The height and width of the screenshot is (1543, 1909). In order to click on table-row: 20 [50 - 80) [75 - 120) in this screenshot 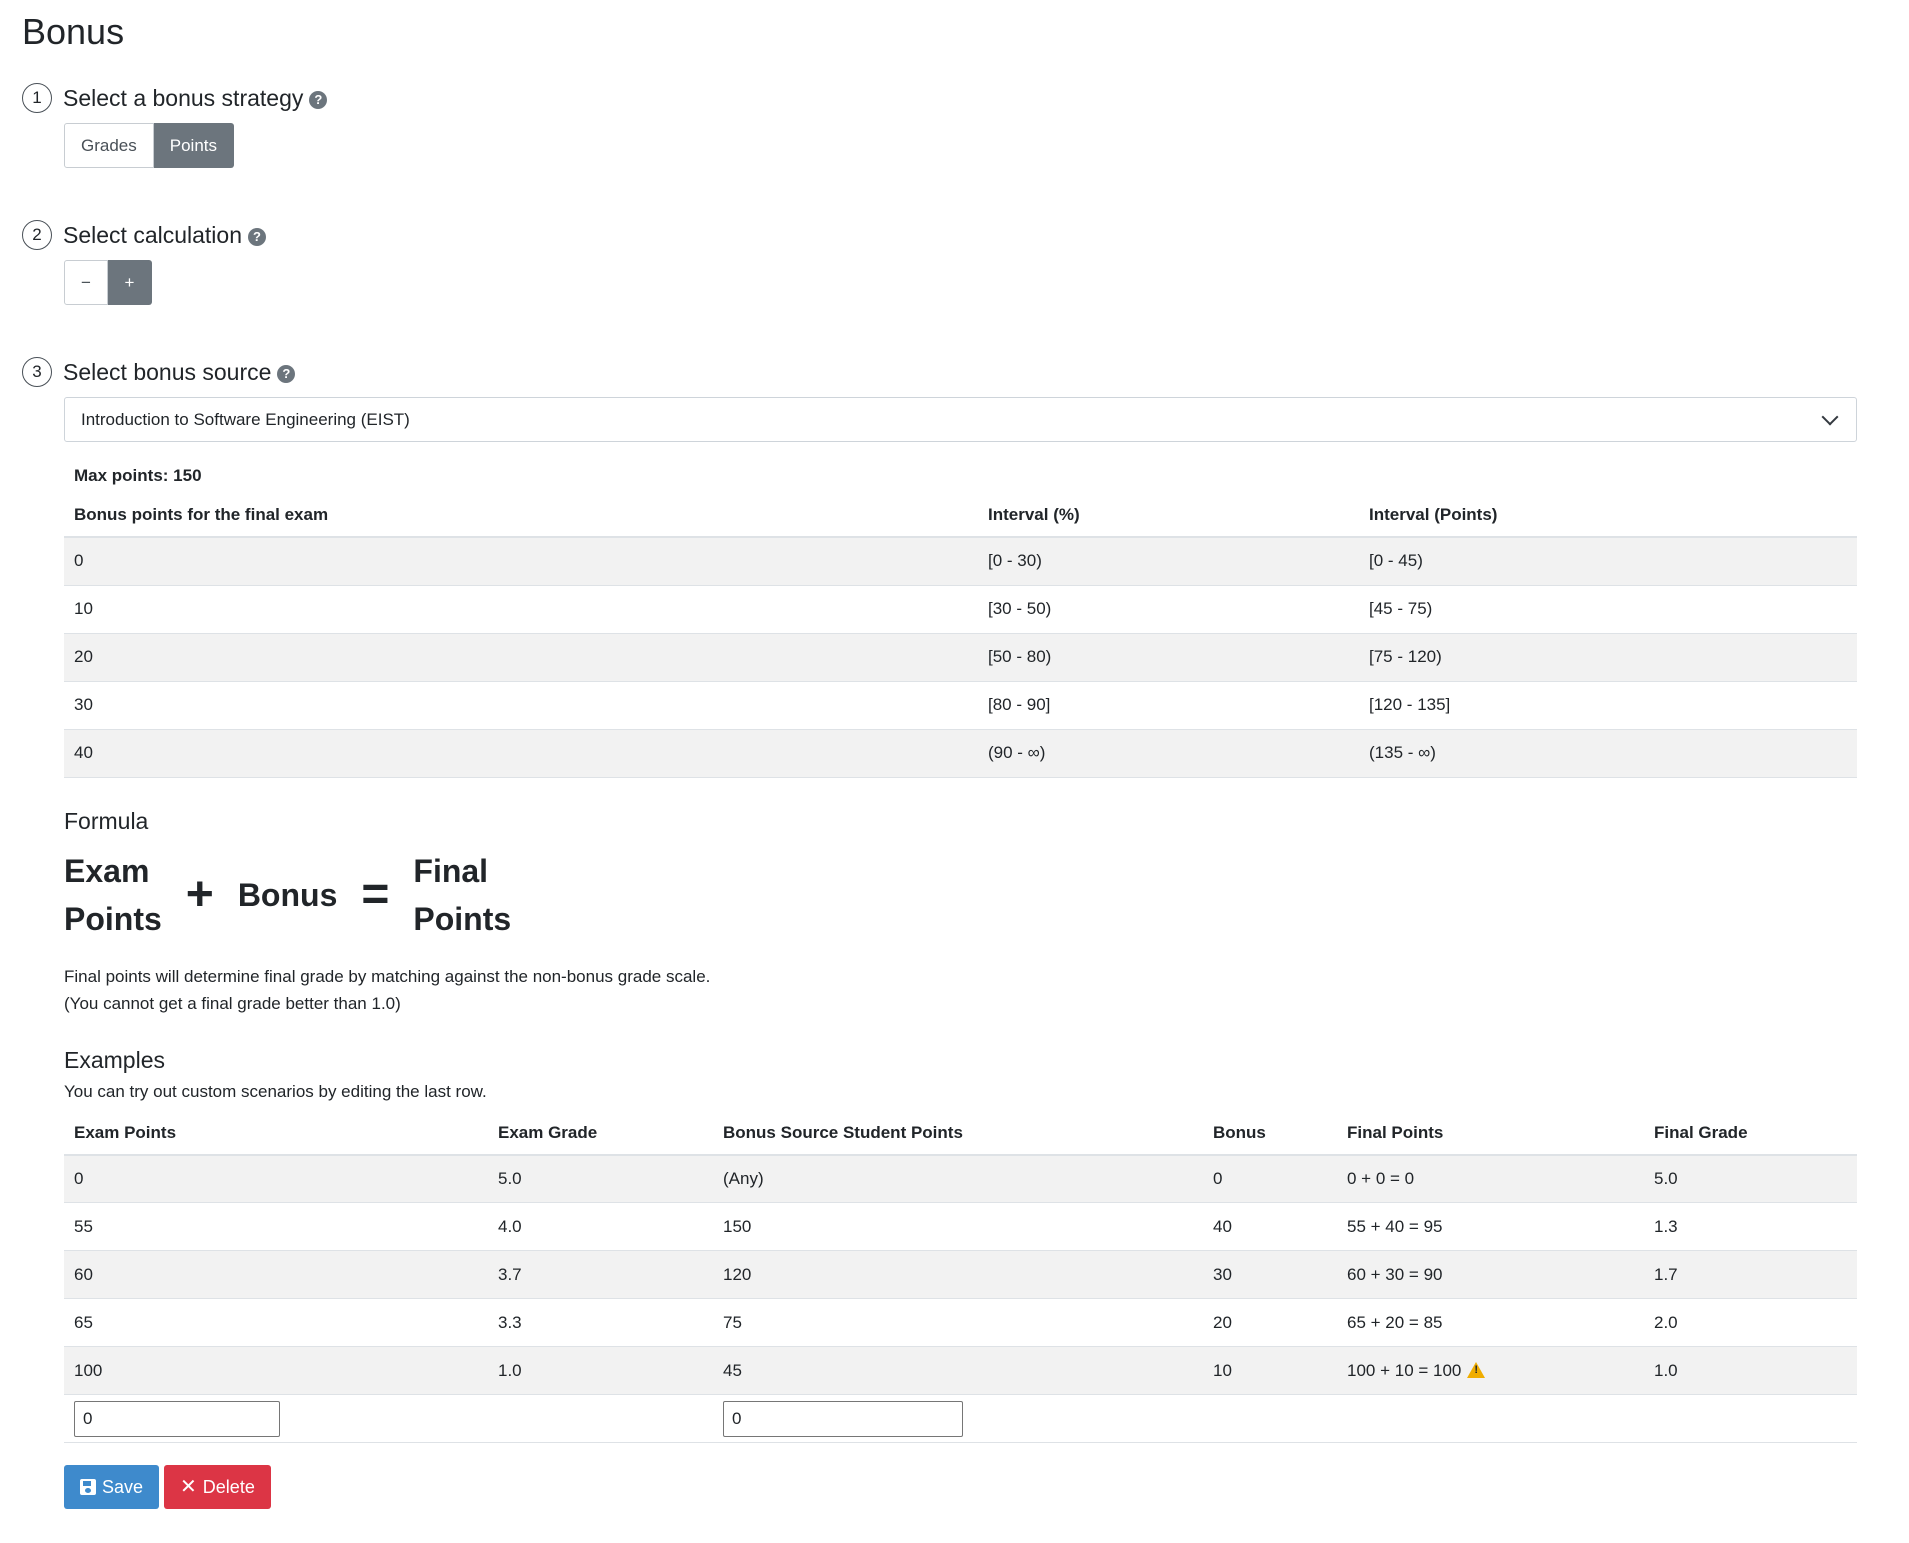, I will do `click(960, 657)`.